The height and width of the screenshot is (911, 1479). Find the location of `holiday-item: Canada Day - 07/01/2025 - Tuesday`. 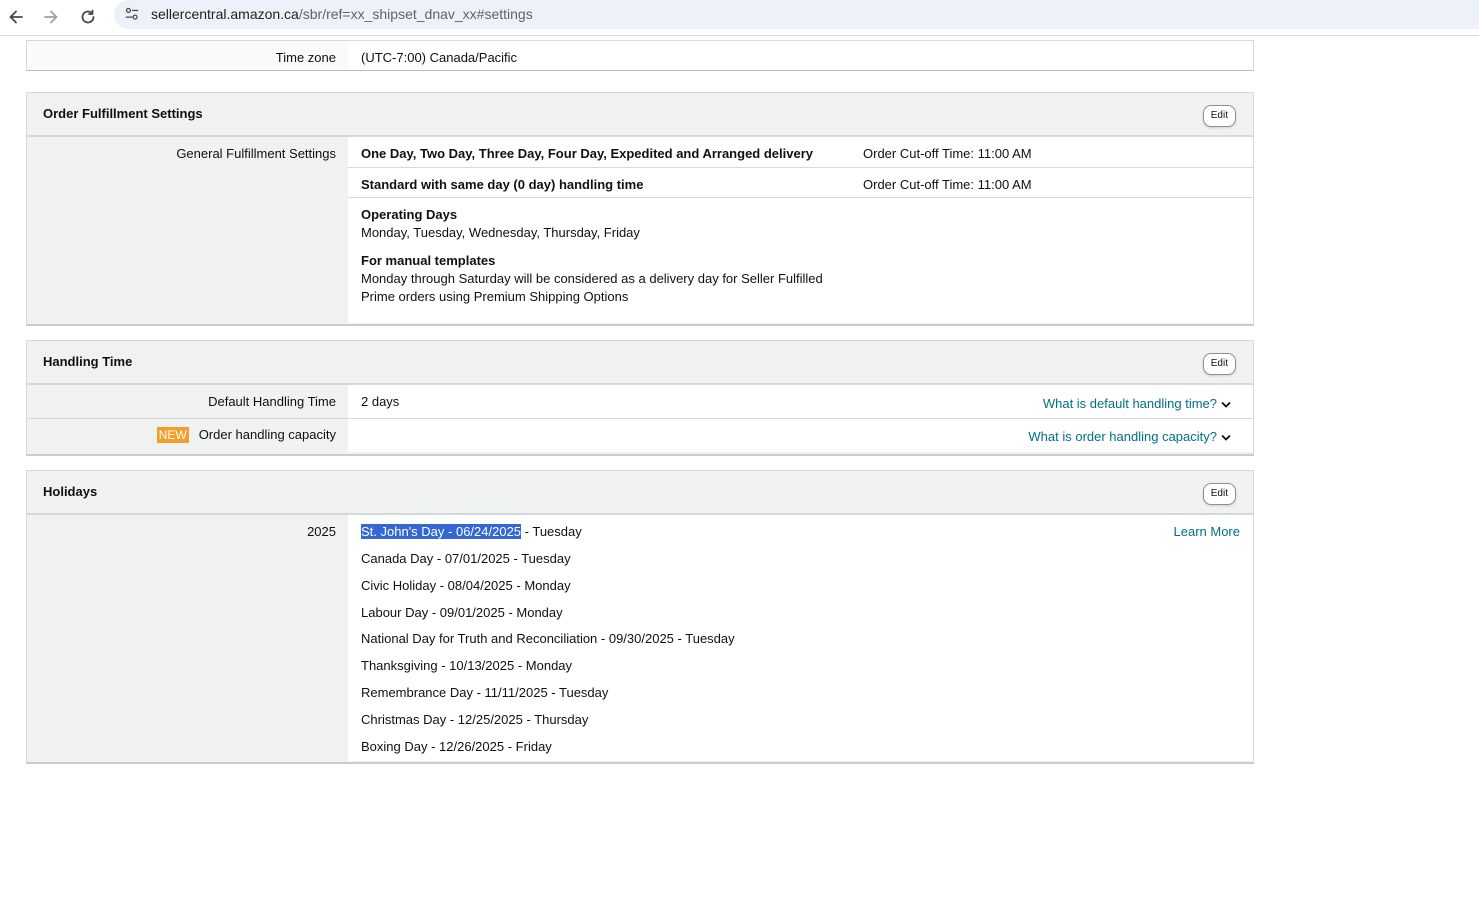

holiday-item: Canada Day - 07/01/2025 - Tuesday is located at coordinates (466, 558).